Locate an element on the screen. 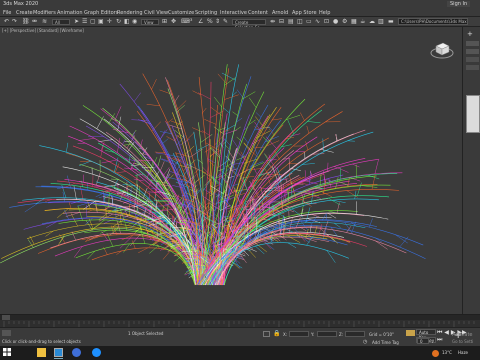 Image resolution: width=480 pixels, height=360 pixels. 3ds-max-taskbar-icon is located at coordinates (58, 352).